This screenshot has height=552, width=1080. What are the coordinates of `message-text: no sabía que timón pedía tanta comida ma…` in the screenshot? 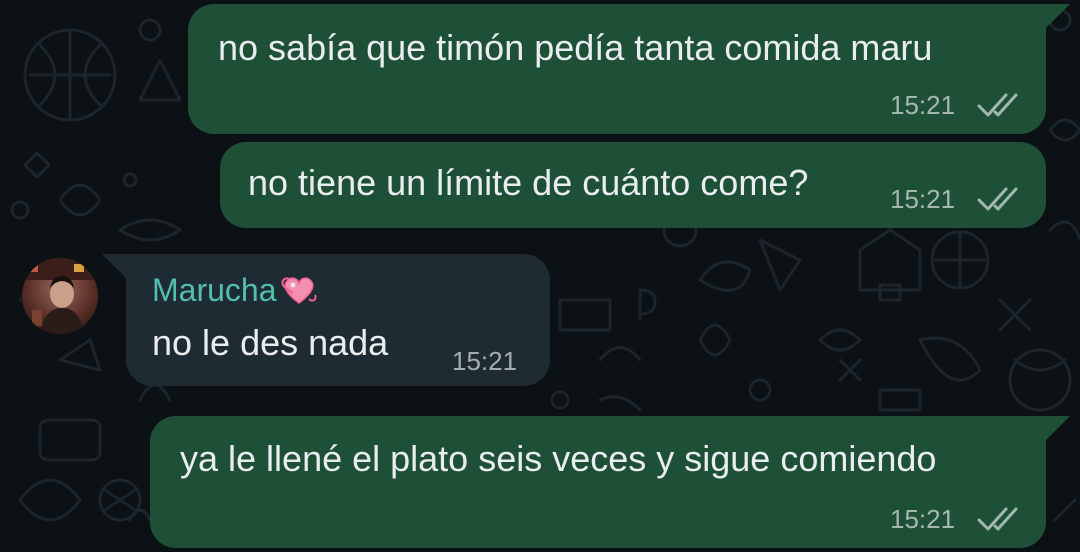 It's located at (575, 47).